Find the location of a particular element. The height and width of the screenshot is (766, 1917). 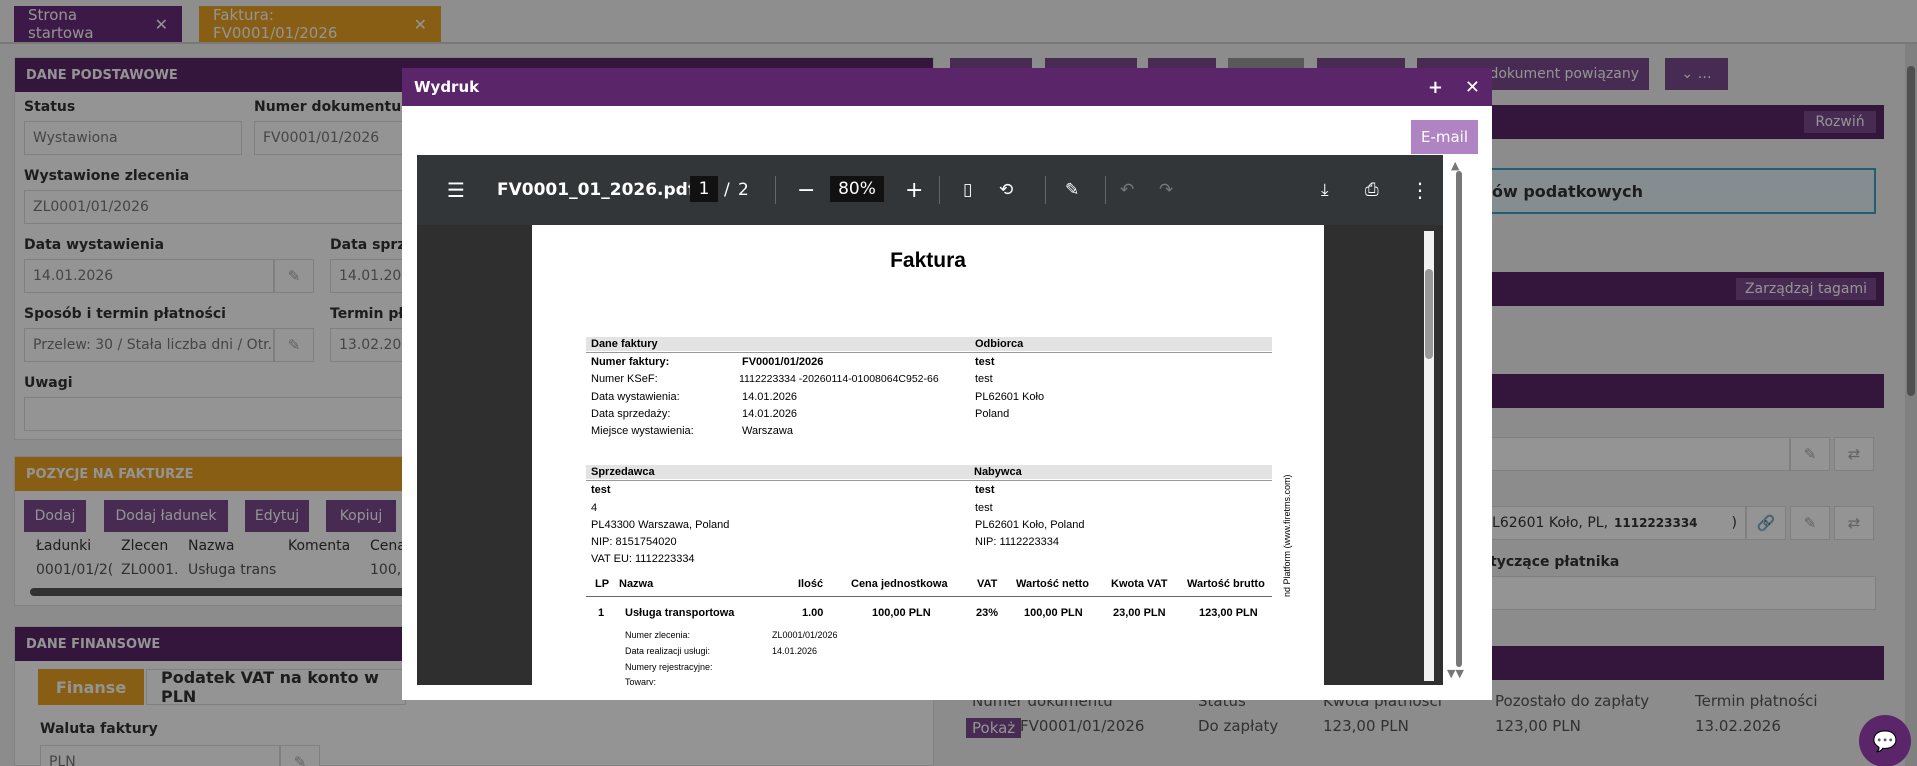

pdf-heading: Odbiorca is located at coordinates (999, 344).